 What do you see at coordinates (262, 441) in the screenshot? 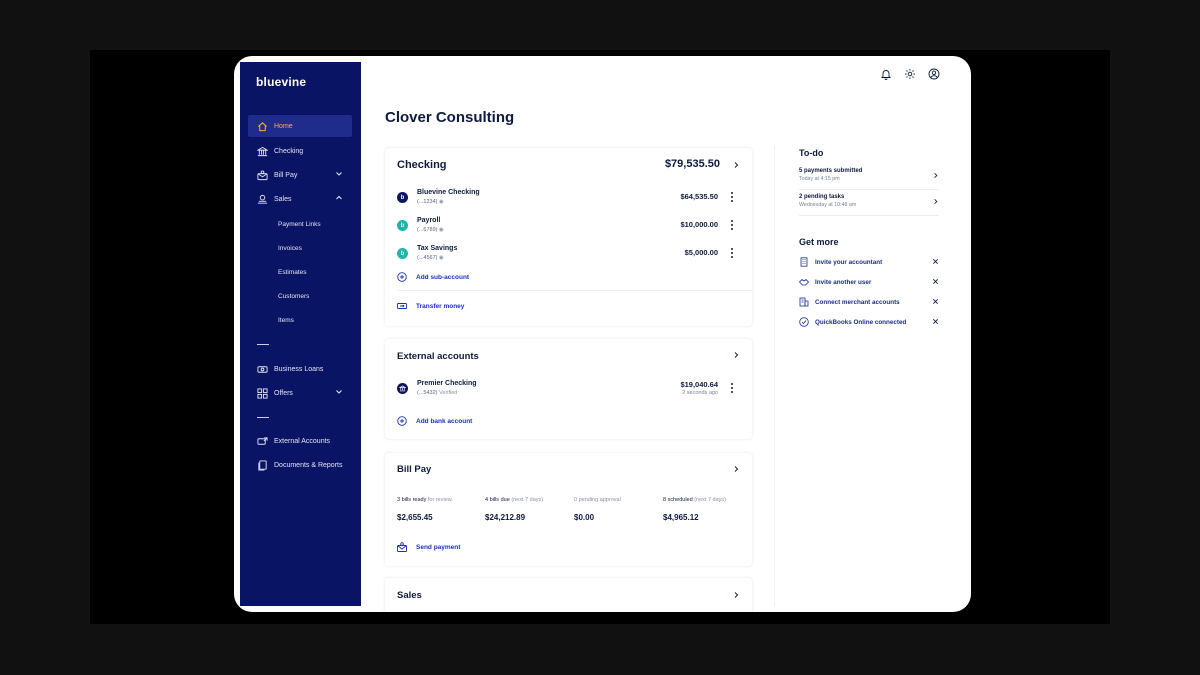
I see `external-accounts-icon` at bounding box center [262, 441].